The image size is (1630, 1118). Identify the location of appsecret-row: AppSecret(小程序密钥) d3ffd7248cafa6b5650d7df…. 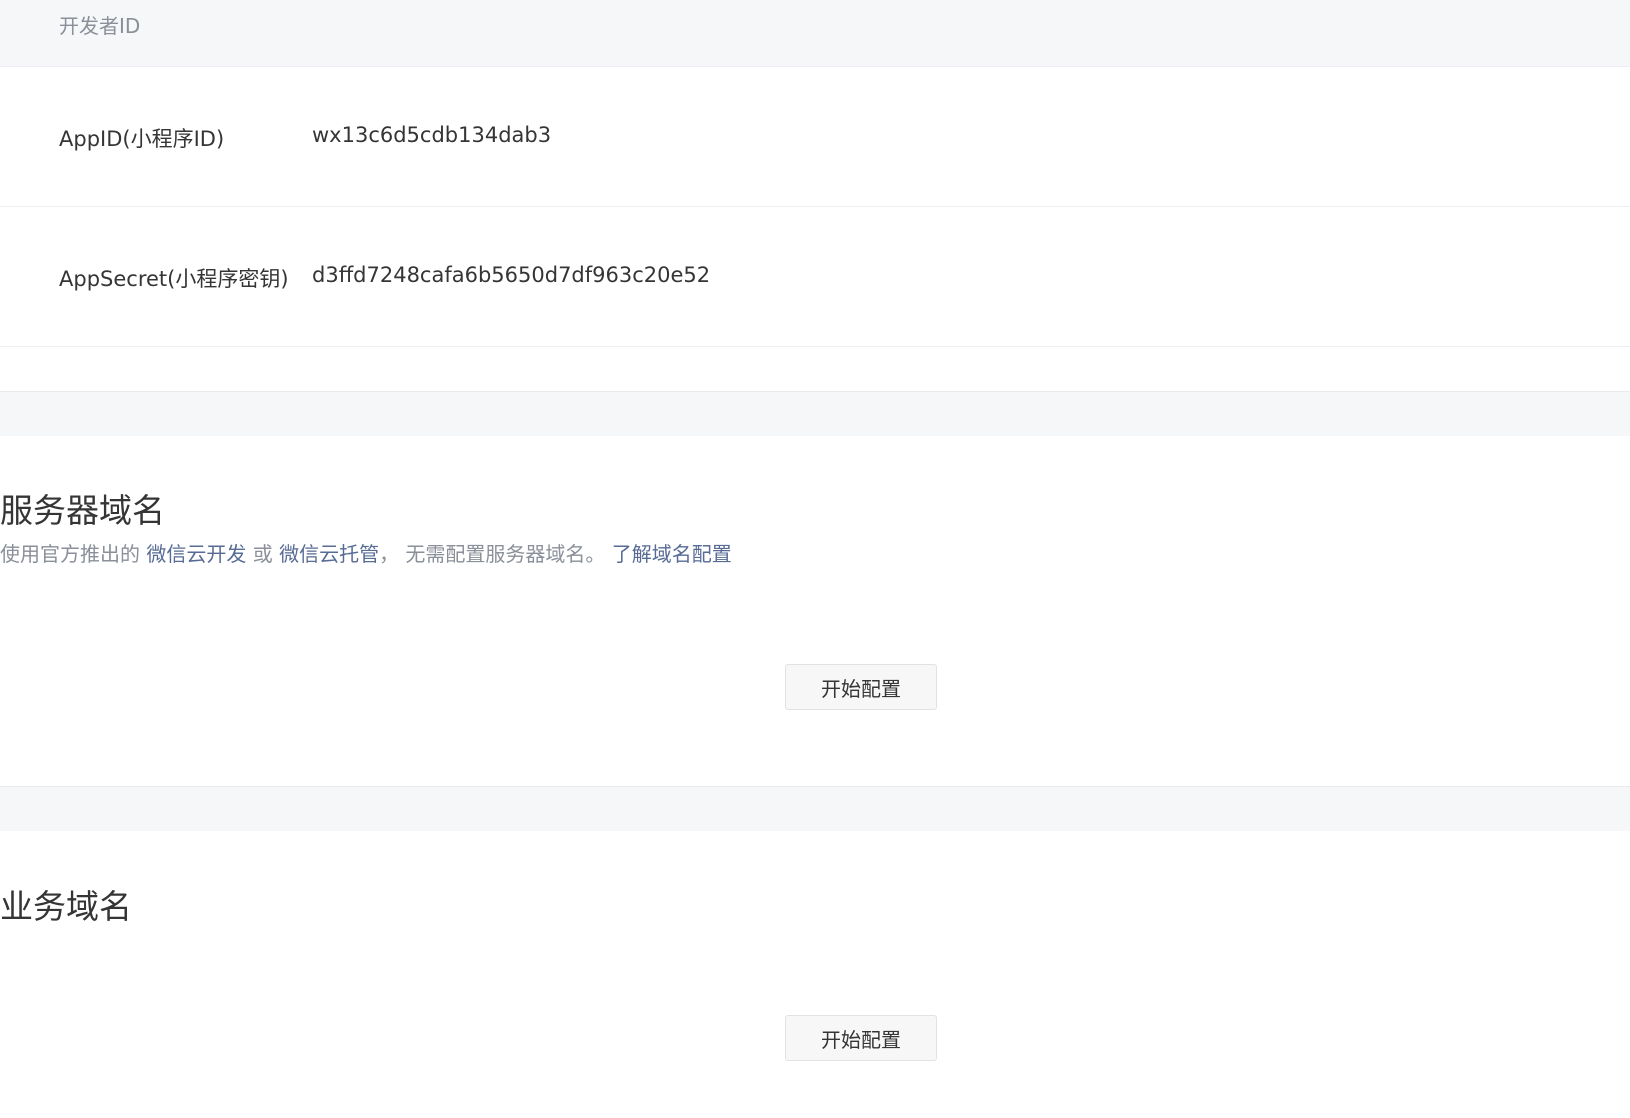
(815, 277).